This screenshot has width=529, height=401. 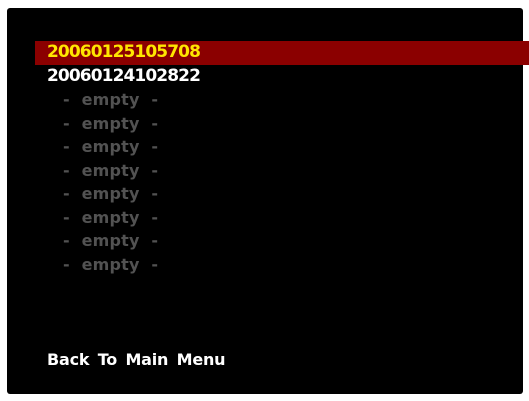 I want to click on back-to-main-menu-button: Back To Main Menu, so click(x=136, y=359).